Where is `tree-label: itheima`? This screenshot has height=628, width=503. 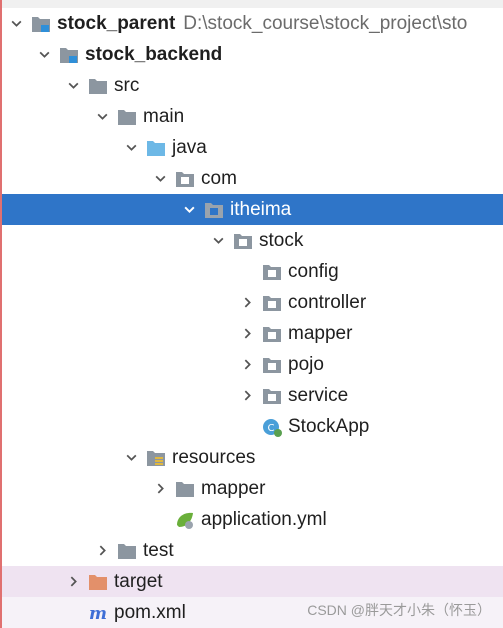
tree-label: itheima is located at coordinates (261, 209).